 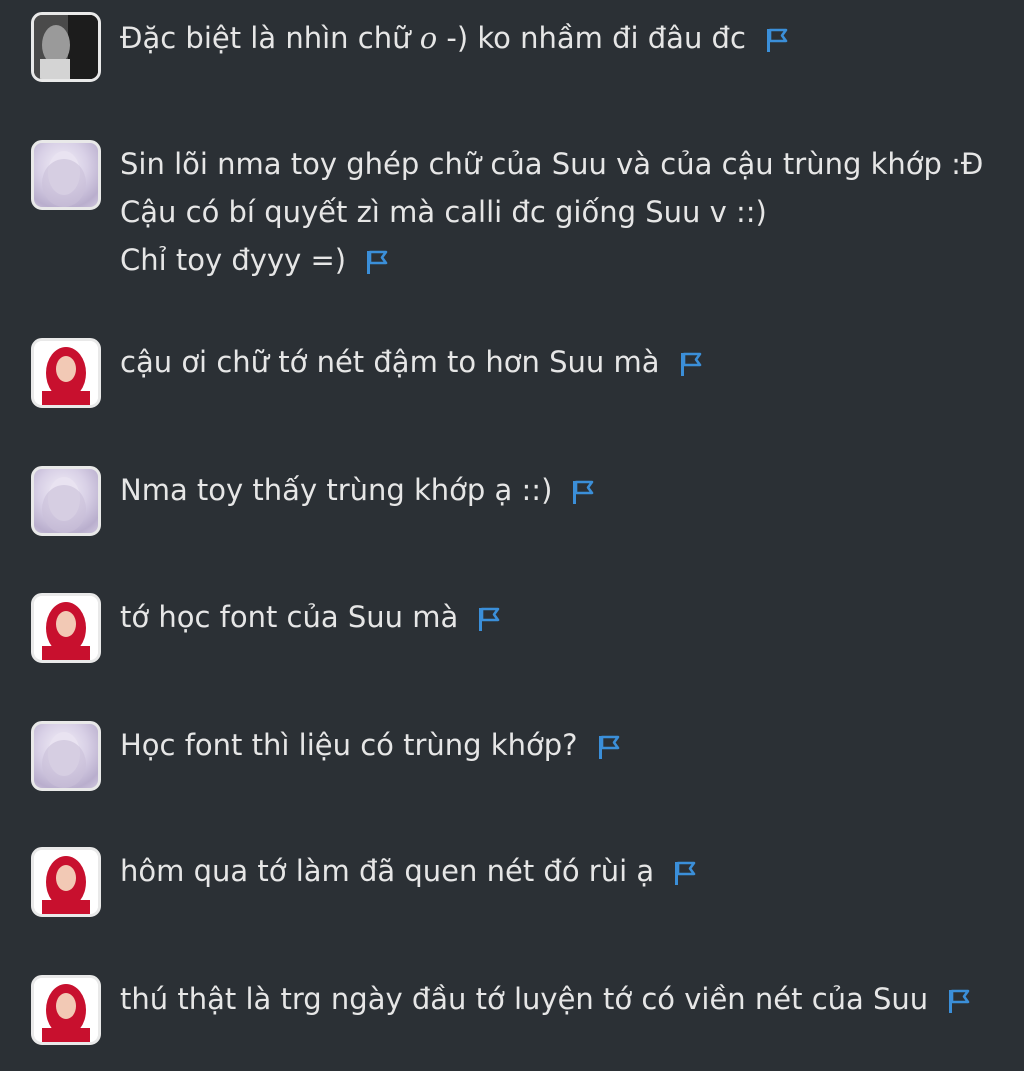 I want to click on grey-photo-avatar-icon, so click(x=66, y=47).